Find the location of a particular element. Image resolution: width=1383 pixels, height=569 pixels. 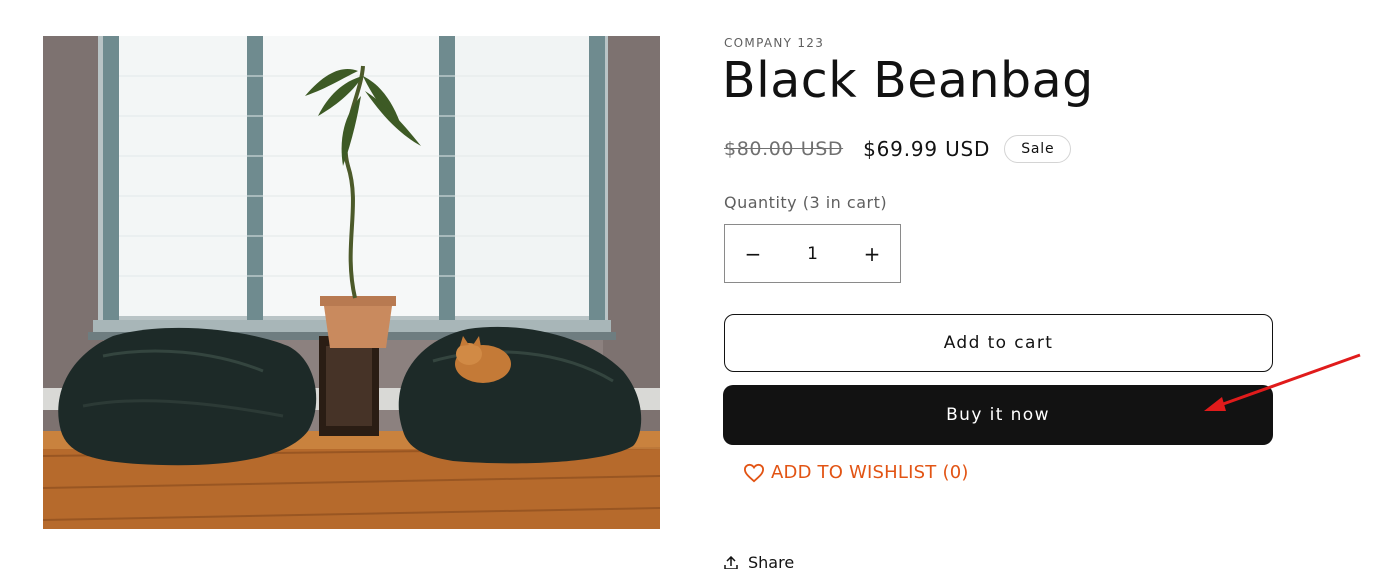

heart-icon is located at coordinates (754, 472).